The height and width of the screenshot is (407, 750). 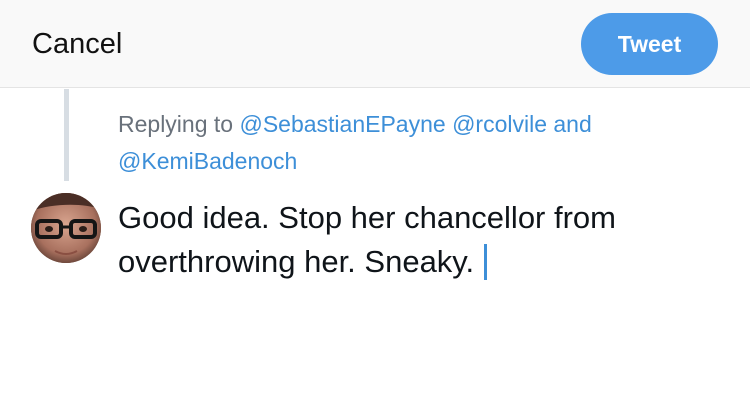 I want to click on avatar, so click(x=66, y=228).